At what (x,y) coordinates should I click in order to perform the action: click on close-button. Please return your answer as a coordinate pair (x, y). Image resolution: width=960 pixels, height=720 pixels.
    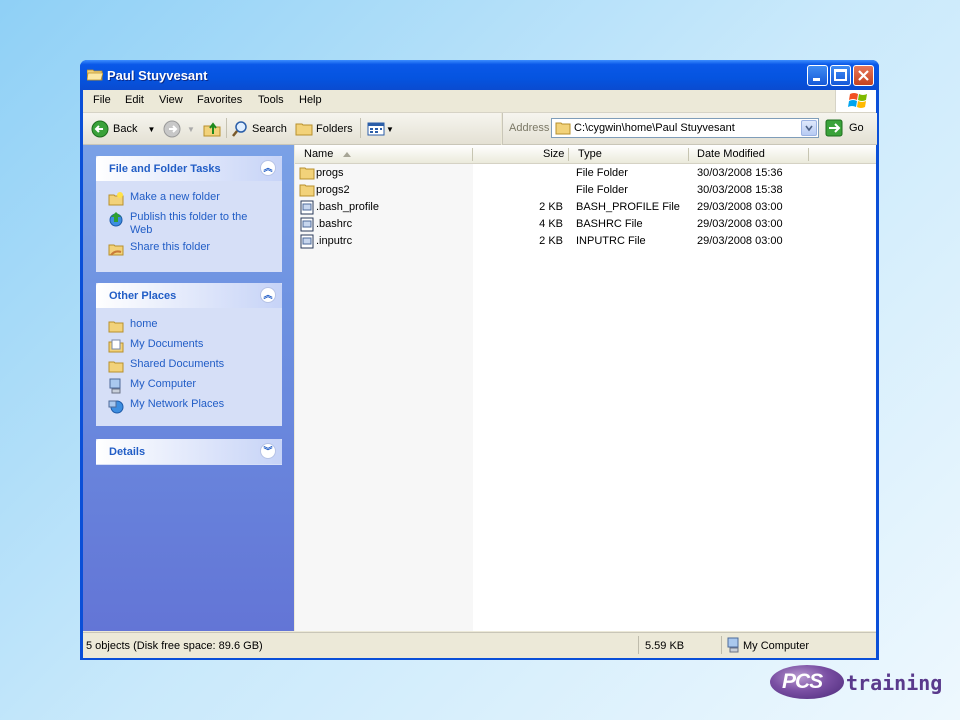
    Looking at the image, I should click on (863, 75).